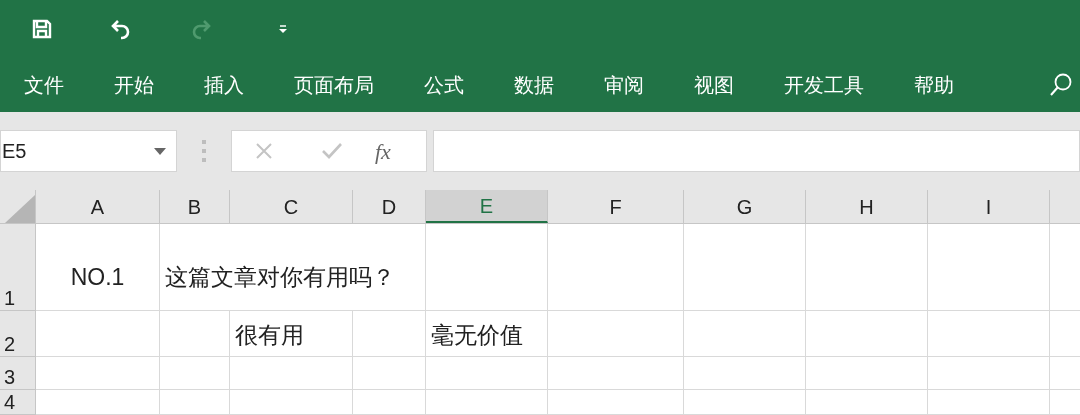 Image resolution: width=1080 pixels, height=415 pixels. What do you see at coordinates (534, 85) in the screenshot?
I see `ribbon-tab: 数据` at bounding box center [534, 85].